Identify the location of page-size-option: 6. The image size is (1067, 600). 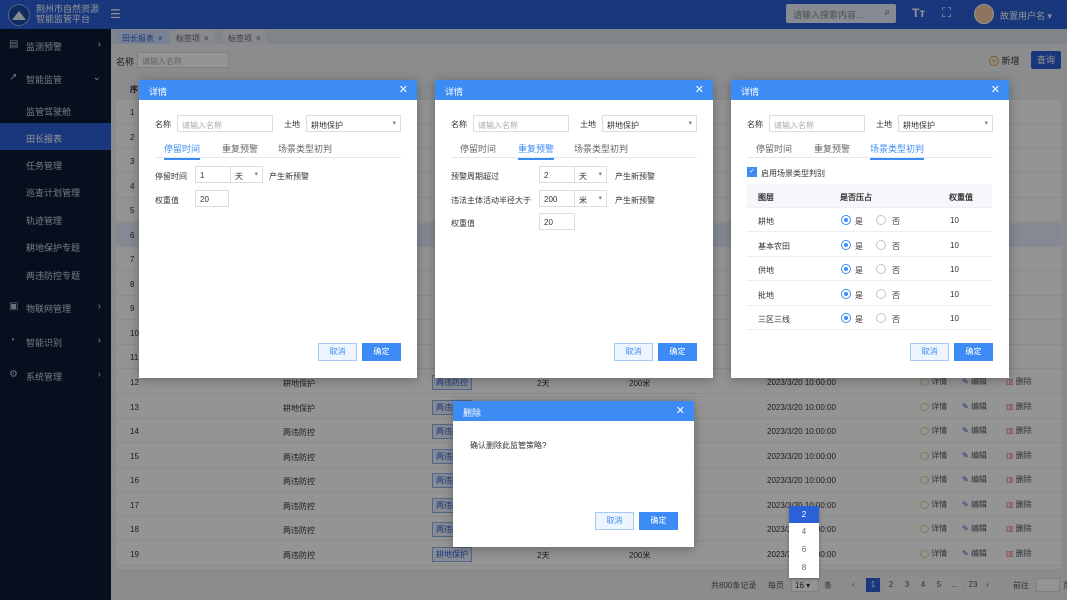
(804, 549).